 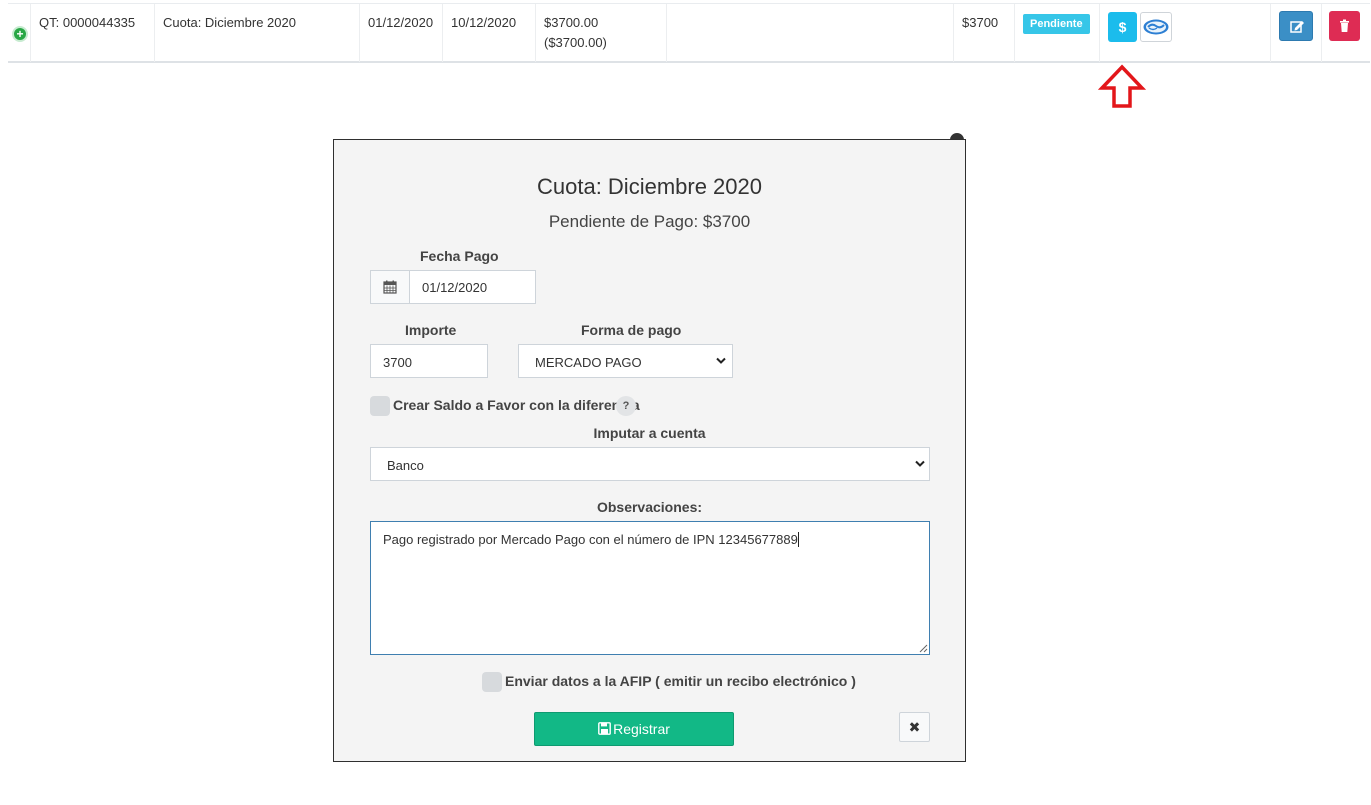 What do you see at coordinates (516, 405) in the screenshot?
I see `saldo-favor-label: Crear Saldo a Favor con la diferencia` at bounding box center [516, 405].